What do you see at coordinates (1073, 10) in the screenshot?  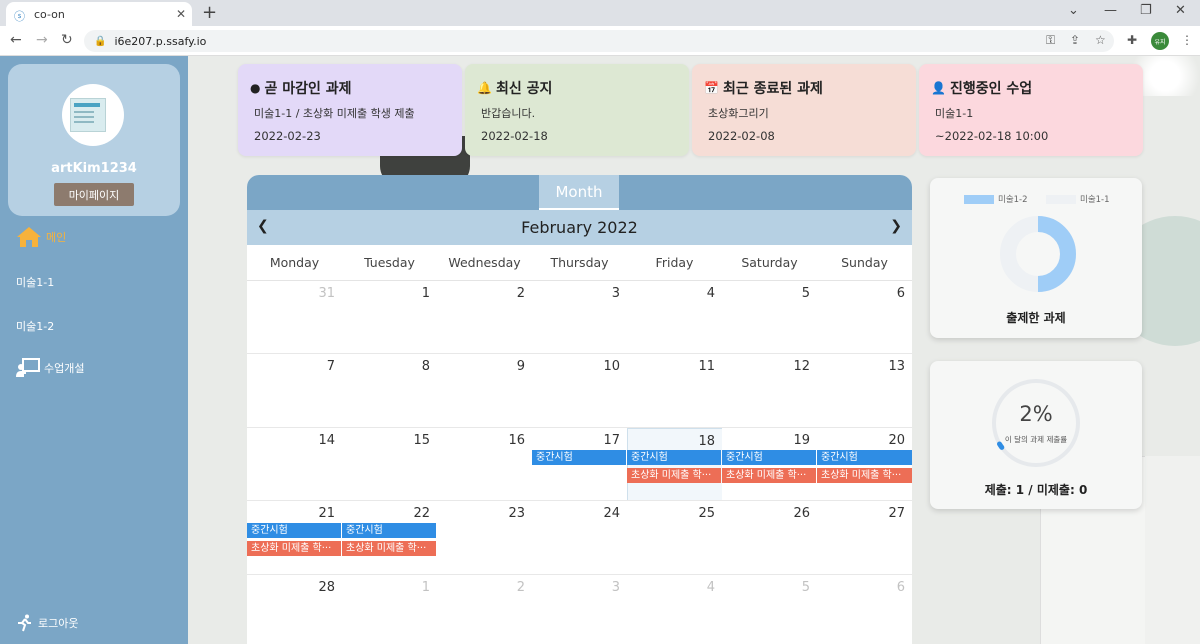 I see `tab-search-icon: ⌄` at bounding box center [1073, 10].